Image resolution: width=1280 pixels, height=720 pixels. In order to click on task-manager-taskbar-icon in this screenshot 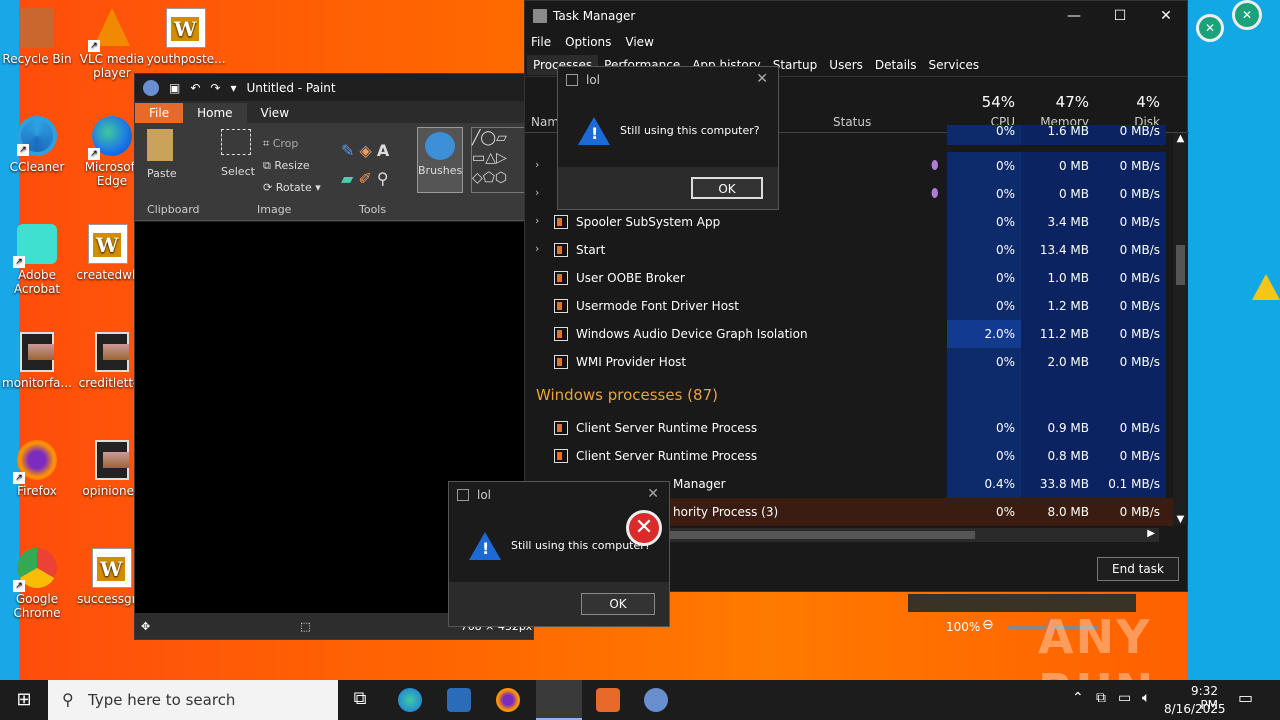, I will do `click(559, 700)`.